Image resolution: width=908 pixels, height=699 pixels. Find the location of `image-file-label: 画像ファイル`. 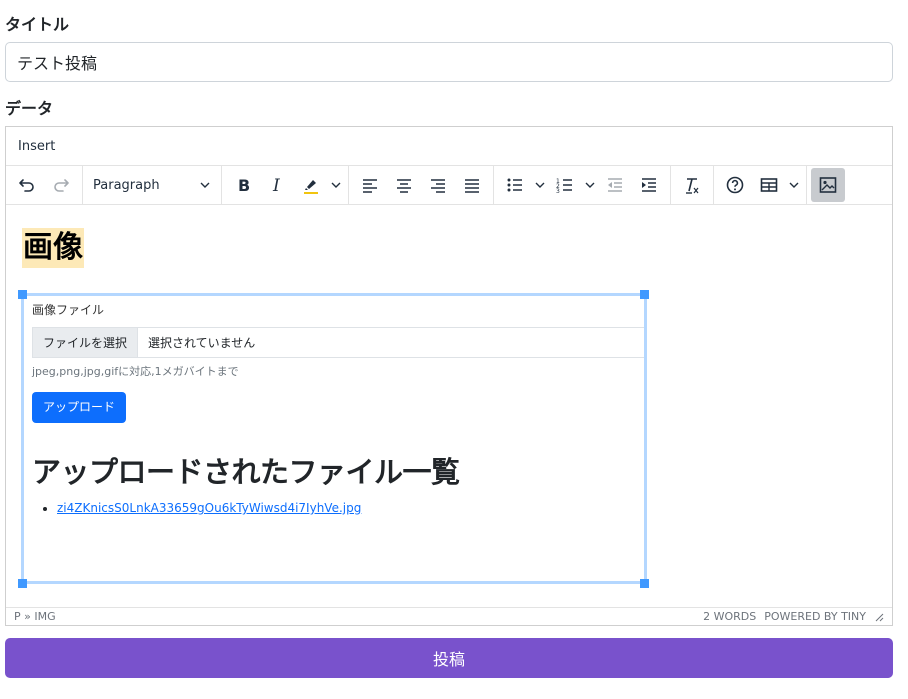

image-file-label: 画像ファイル is located at coordinates (68, 310).